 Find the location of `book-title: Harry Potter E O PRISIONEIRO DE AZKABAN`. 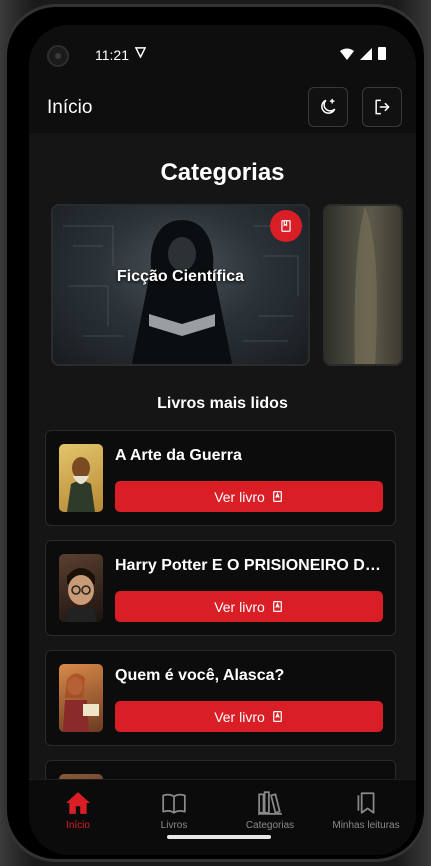

book-title: Harry Potter E O PRISIONEIRO DE AZKABAN is located at coordinates (251, 565).